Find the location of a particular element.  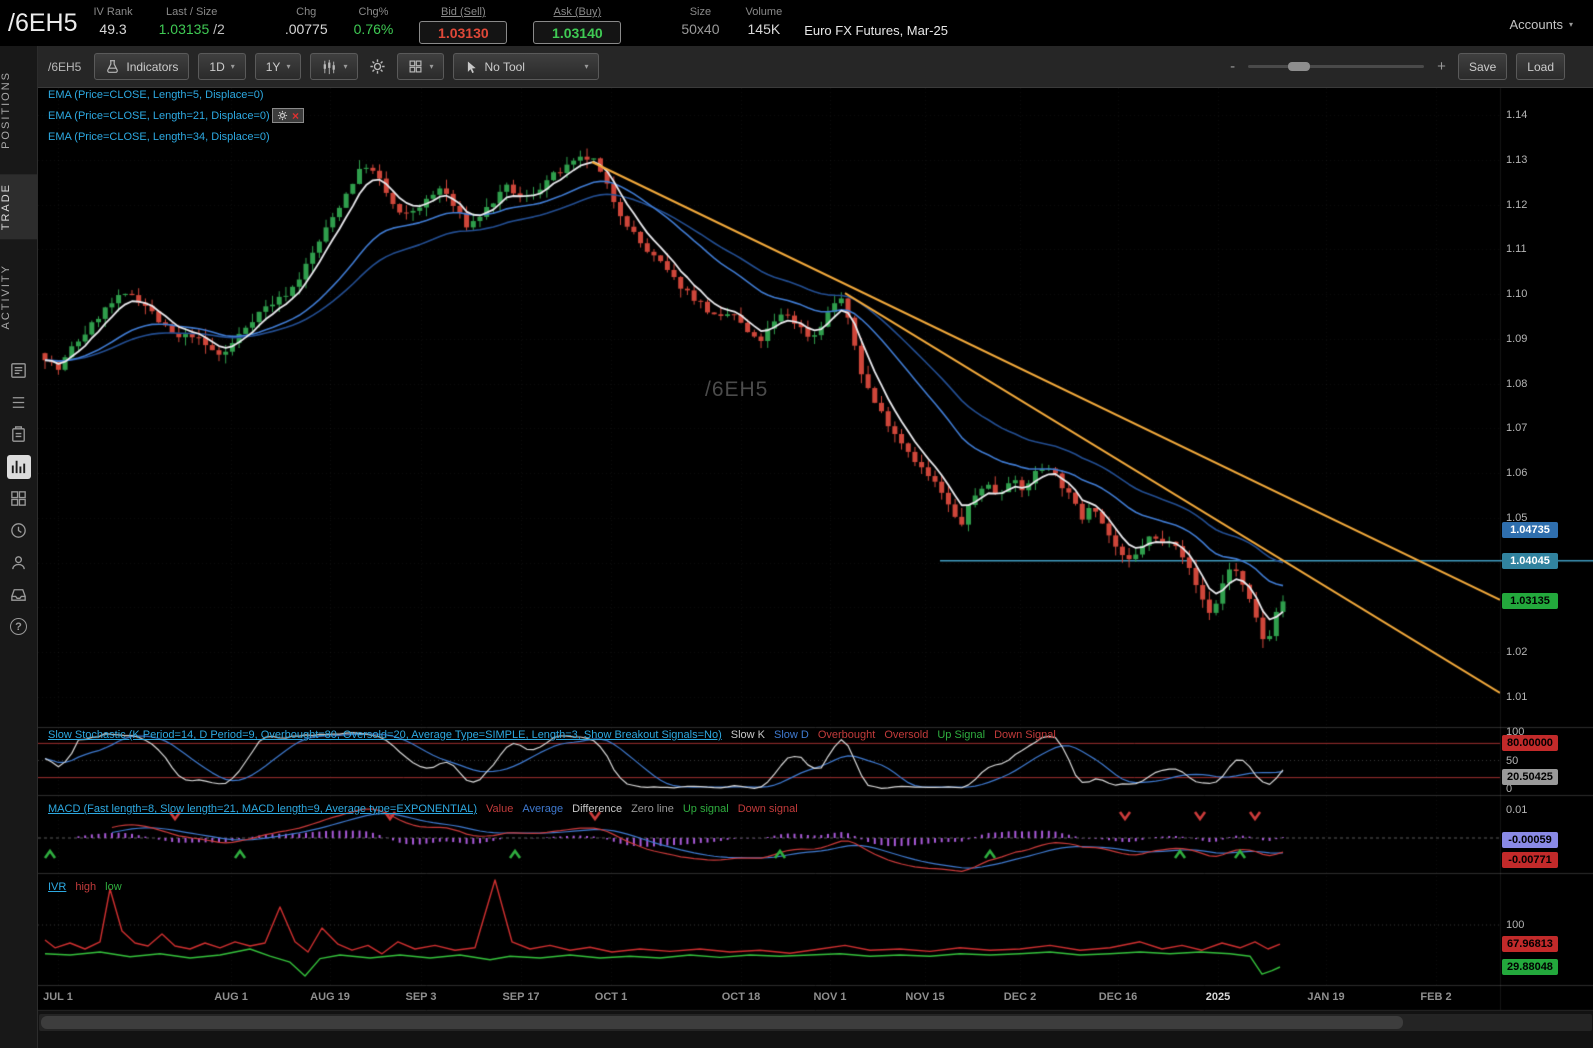

price-axis-label: 1.06 is located at coordinates (1517, 473).